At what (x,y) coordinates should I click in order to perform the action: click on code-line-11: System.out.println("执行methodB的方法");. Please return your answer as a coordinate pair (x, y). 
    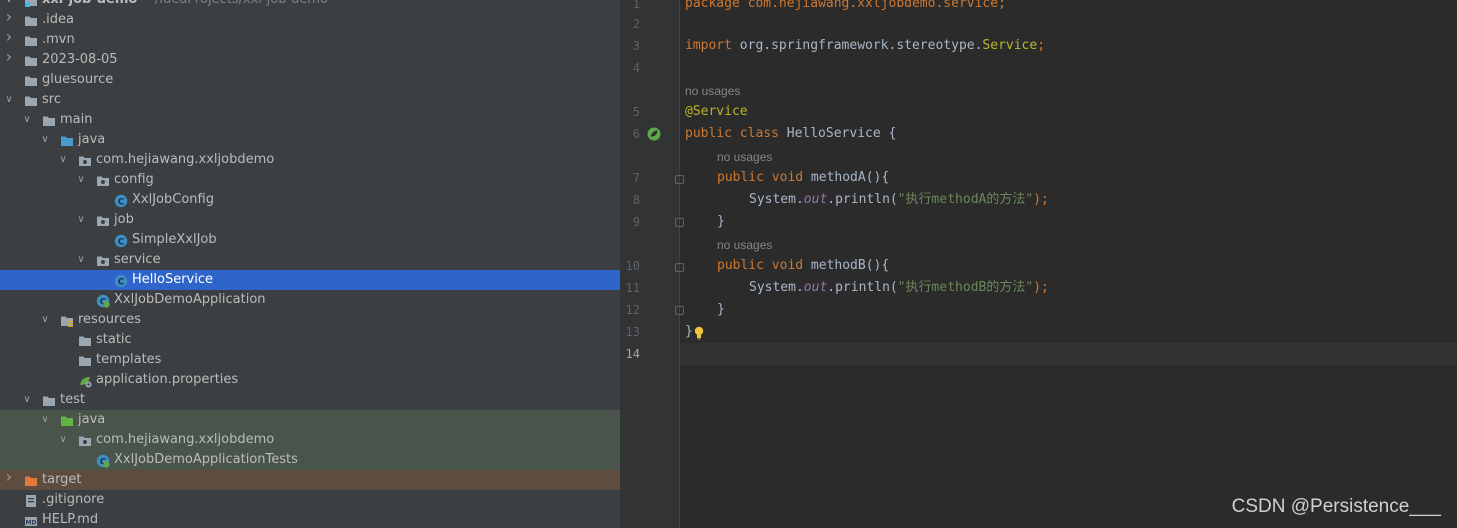
    Looking at the image, I should click on (899, 288).